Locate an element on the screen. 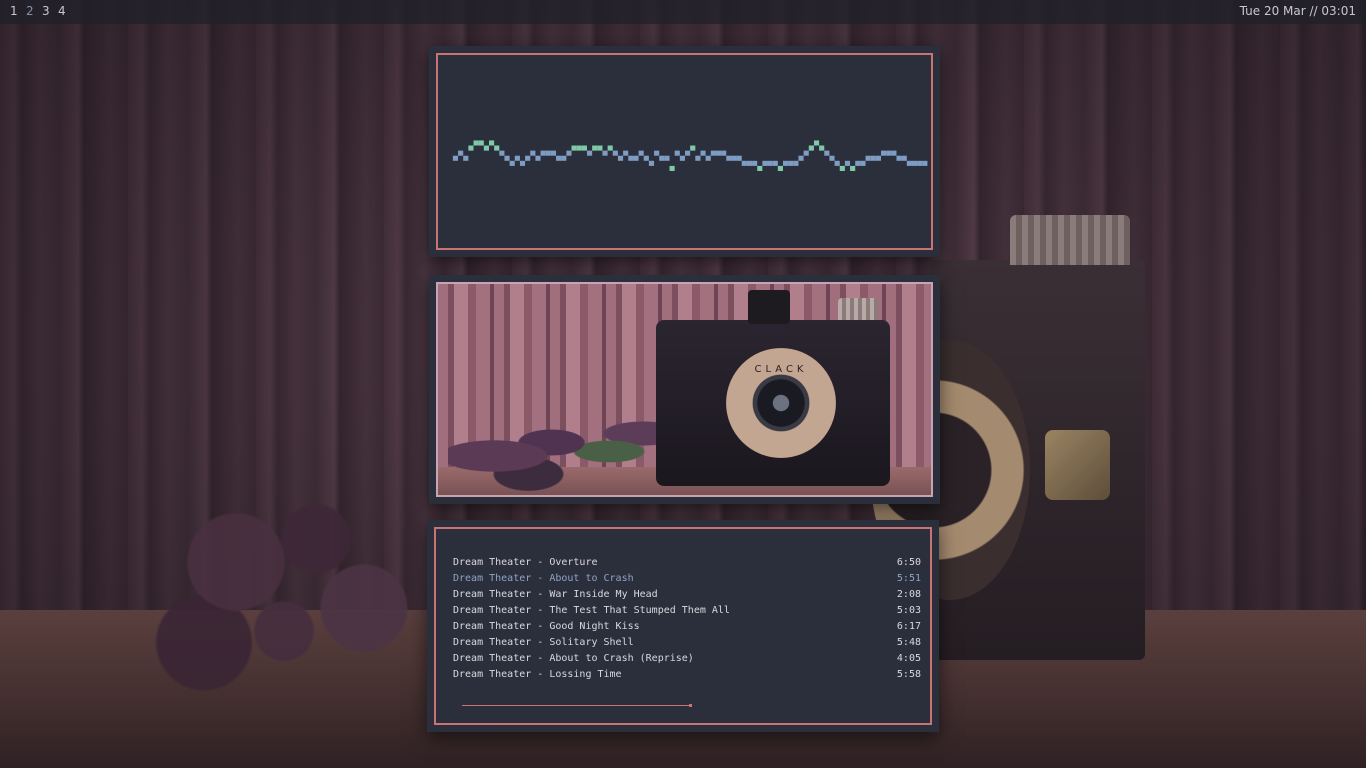 The image size is (1366, 768). track-duration: 4:05 is located at coordinates (908, 658).